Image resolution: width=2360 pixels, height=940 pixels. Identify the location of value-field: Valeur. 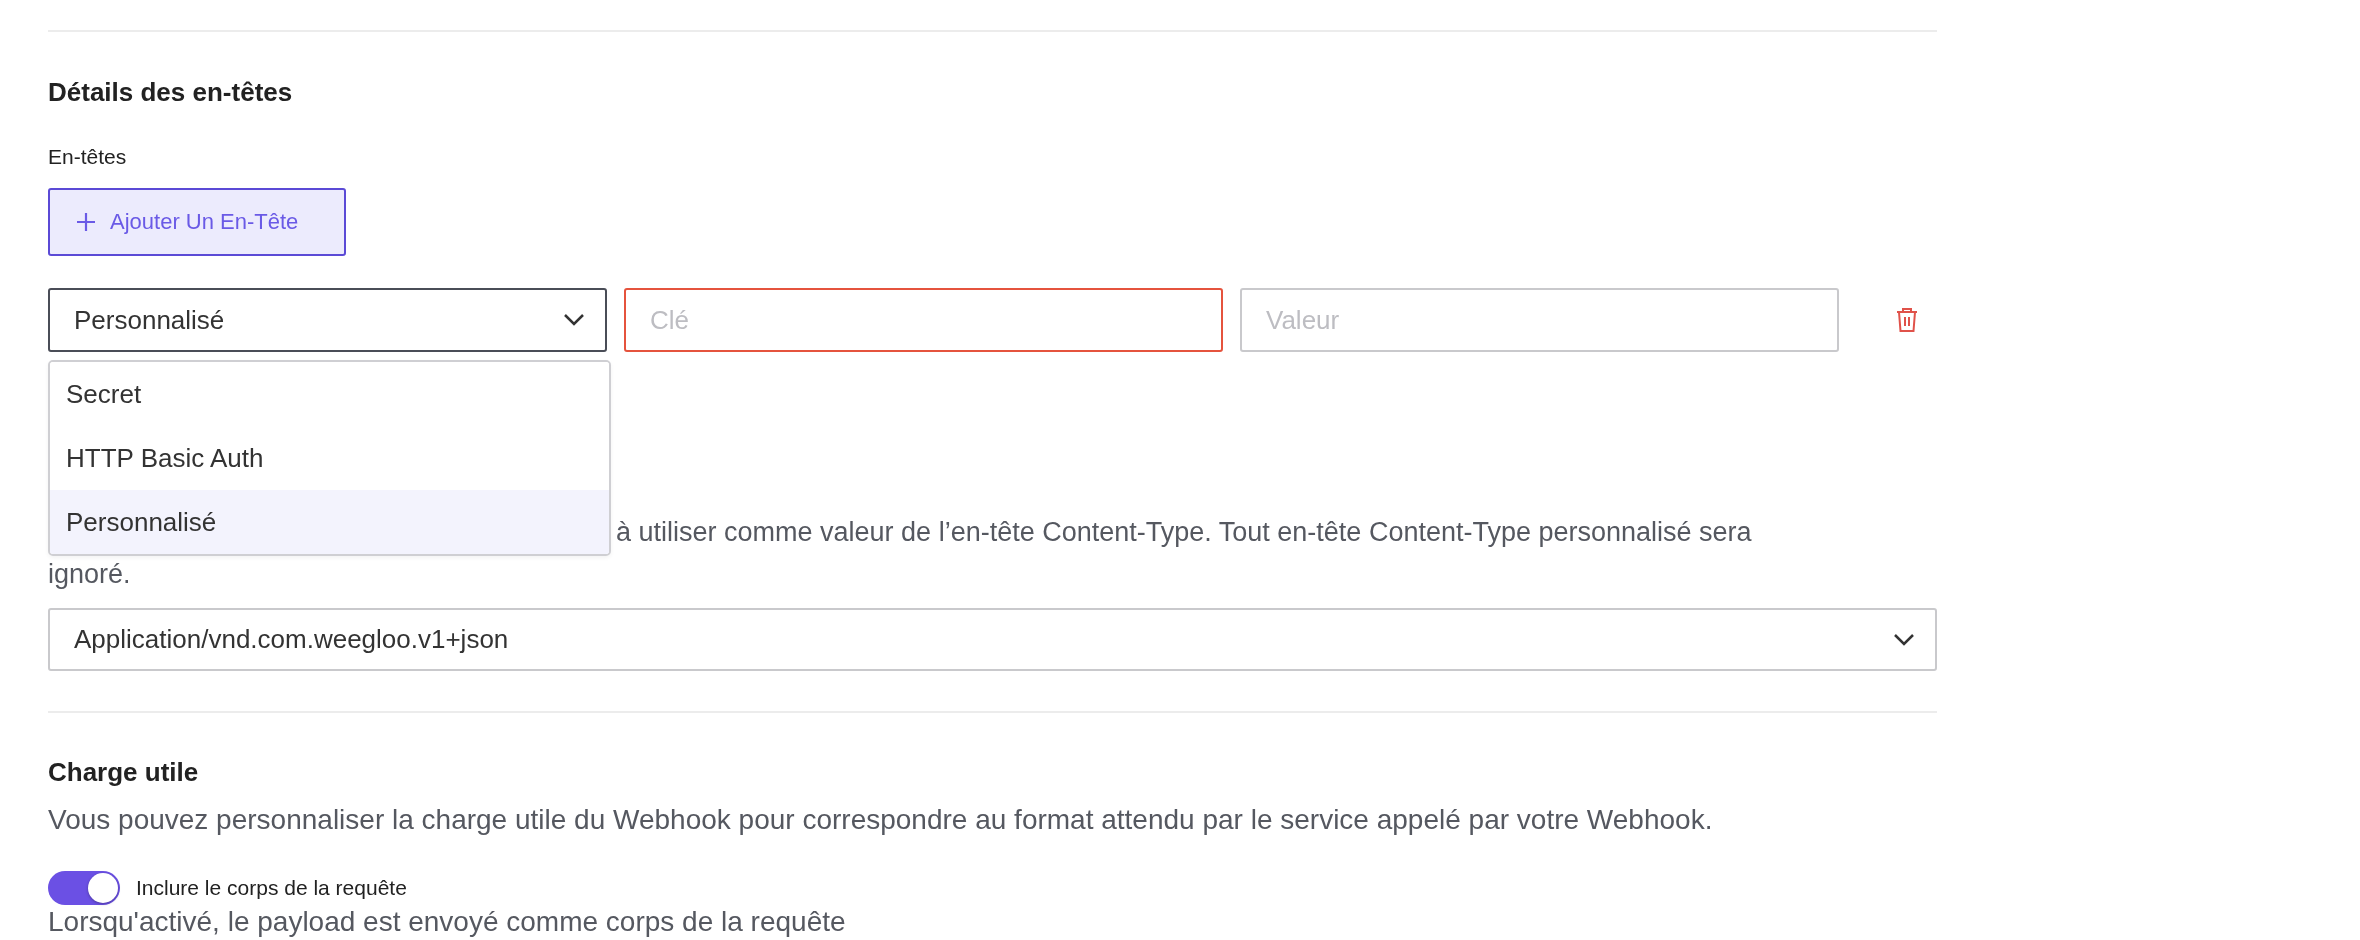
(1539, 320).